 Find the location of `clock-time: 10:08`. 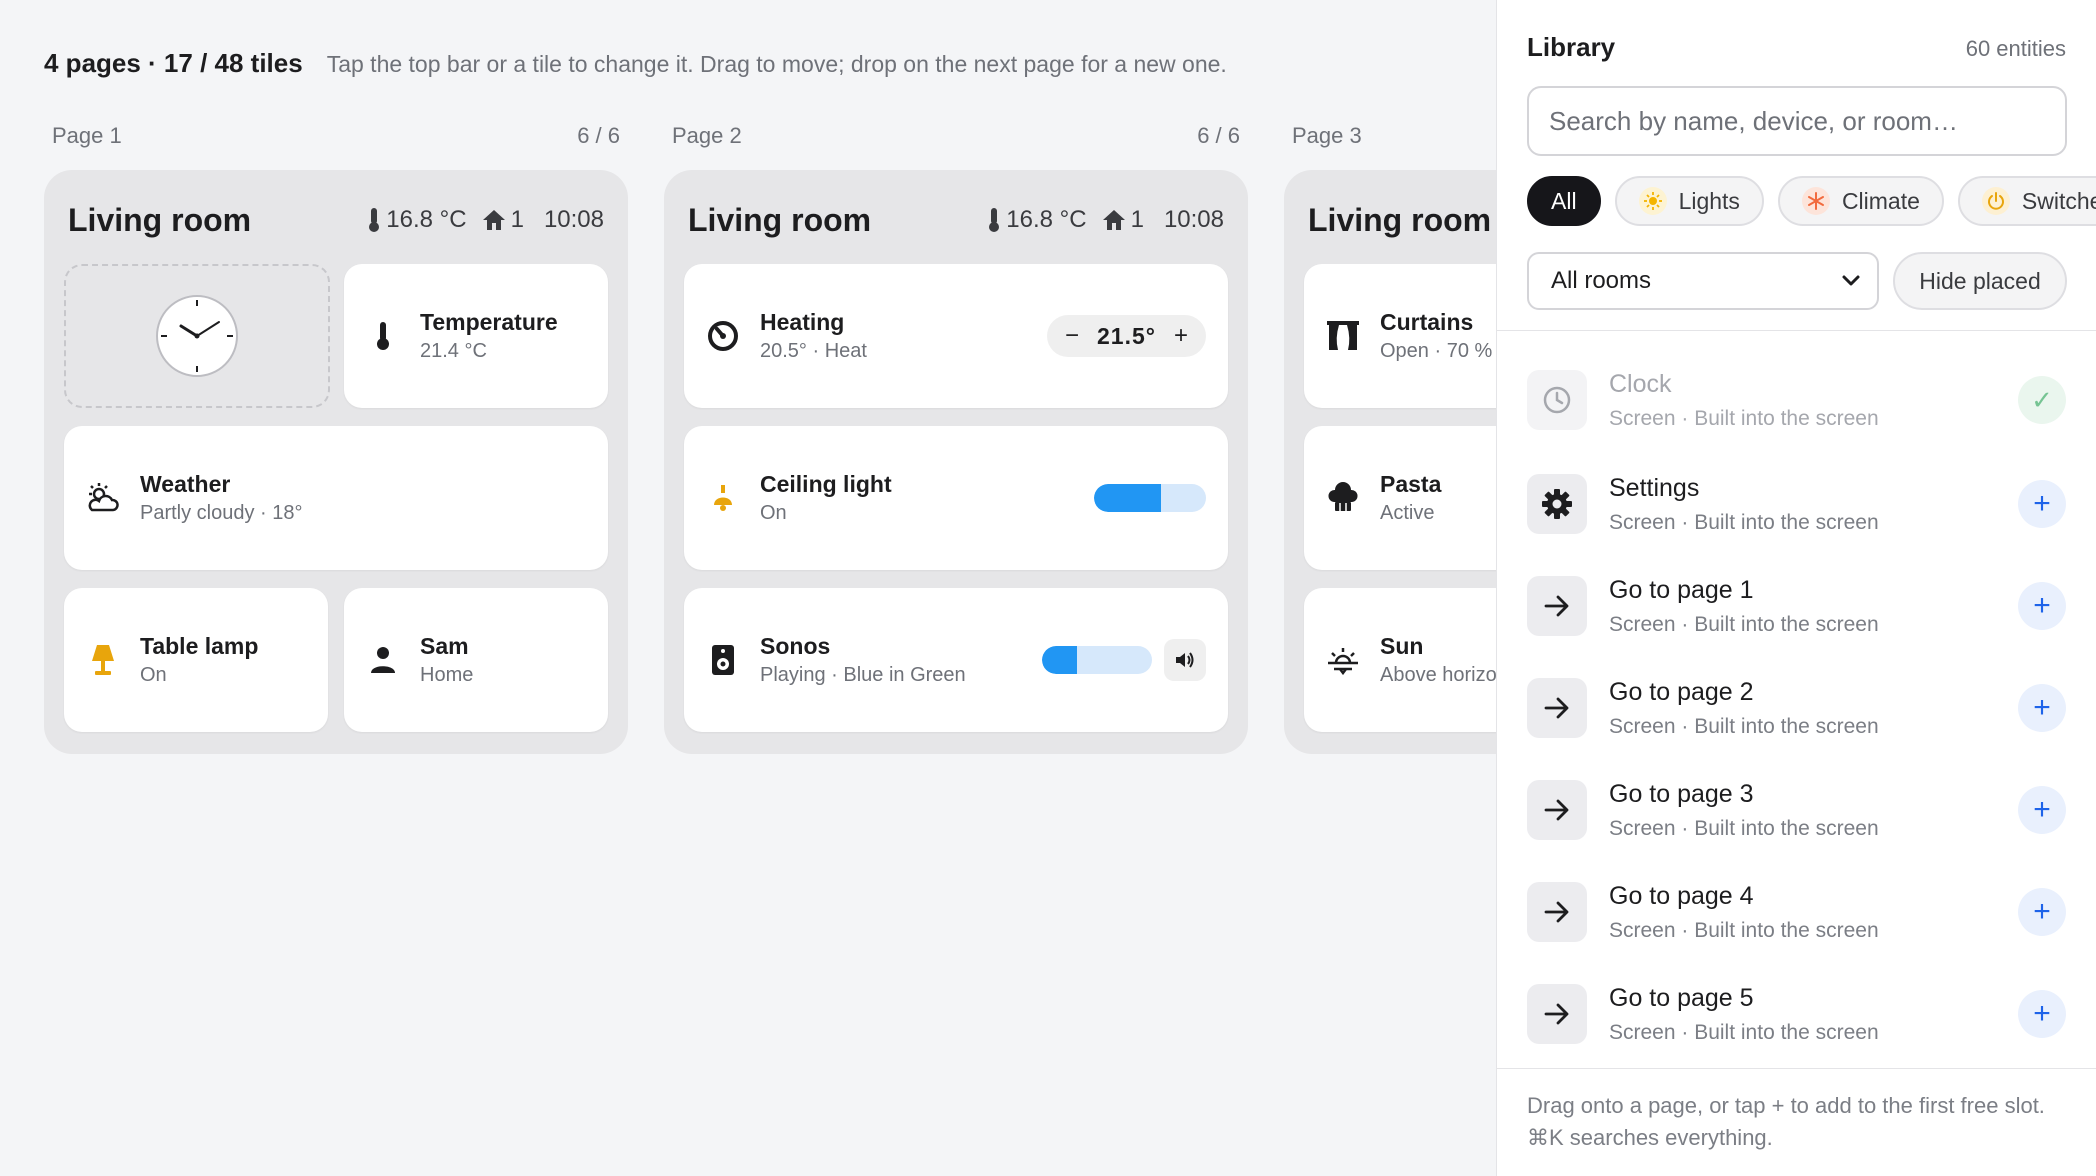

clock-time: 10:08 is located at coordinates (573, 219).